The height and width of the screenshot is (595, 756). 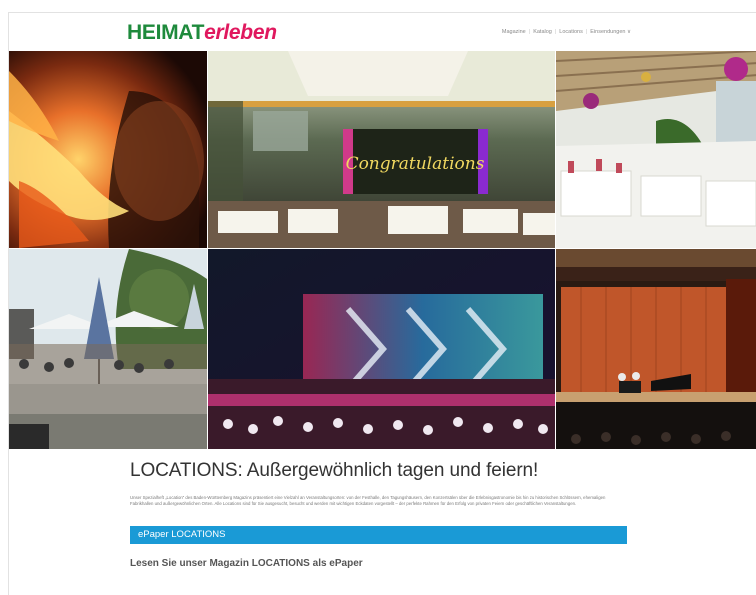 What do you see at coordinates (571, 32) in the screenshot?
I see `nav-item-locations: Locations` at bounding box center [571, 32].